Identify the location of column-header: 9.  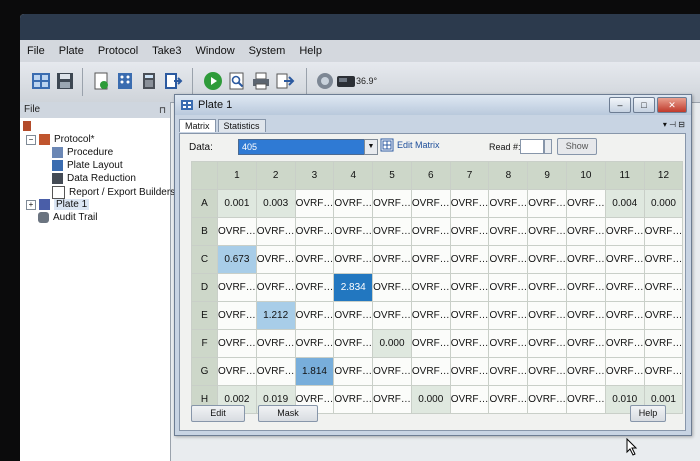
(547, 175).